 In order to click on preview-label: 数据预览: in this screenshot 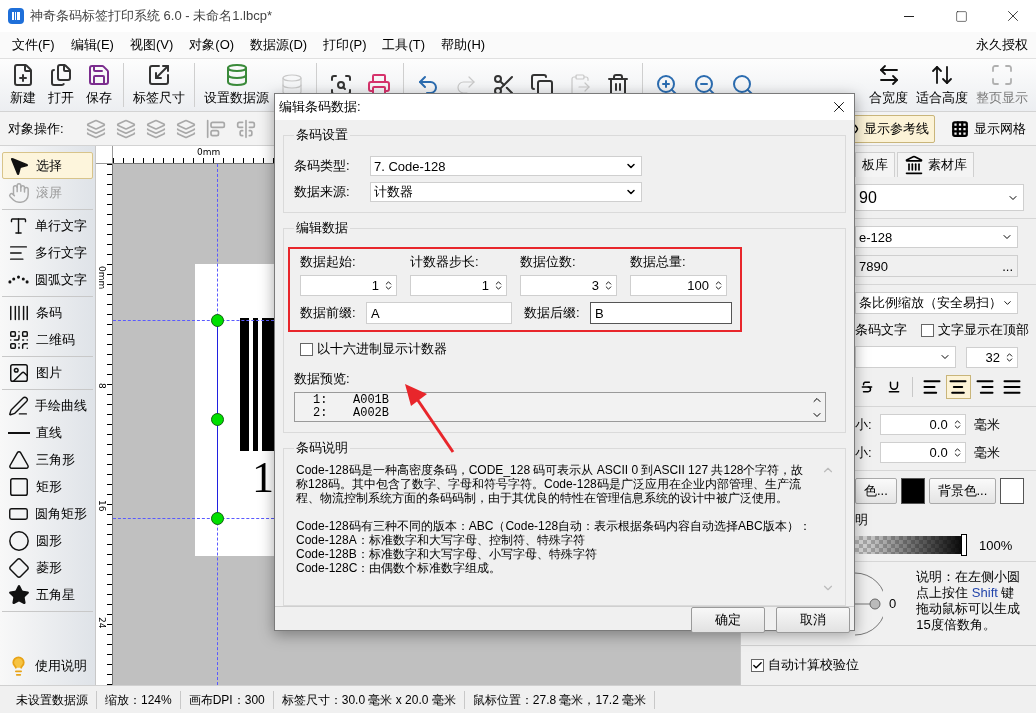, I will do `click(322, 379)`.